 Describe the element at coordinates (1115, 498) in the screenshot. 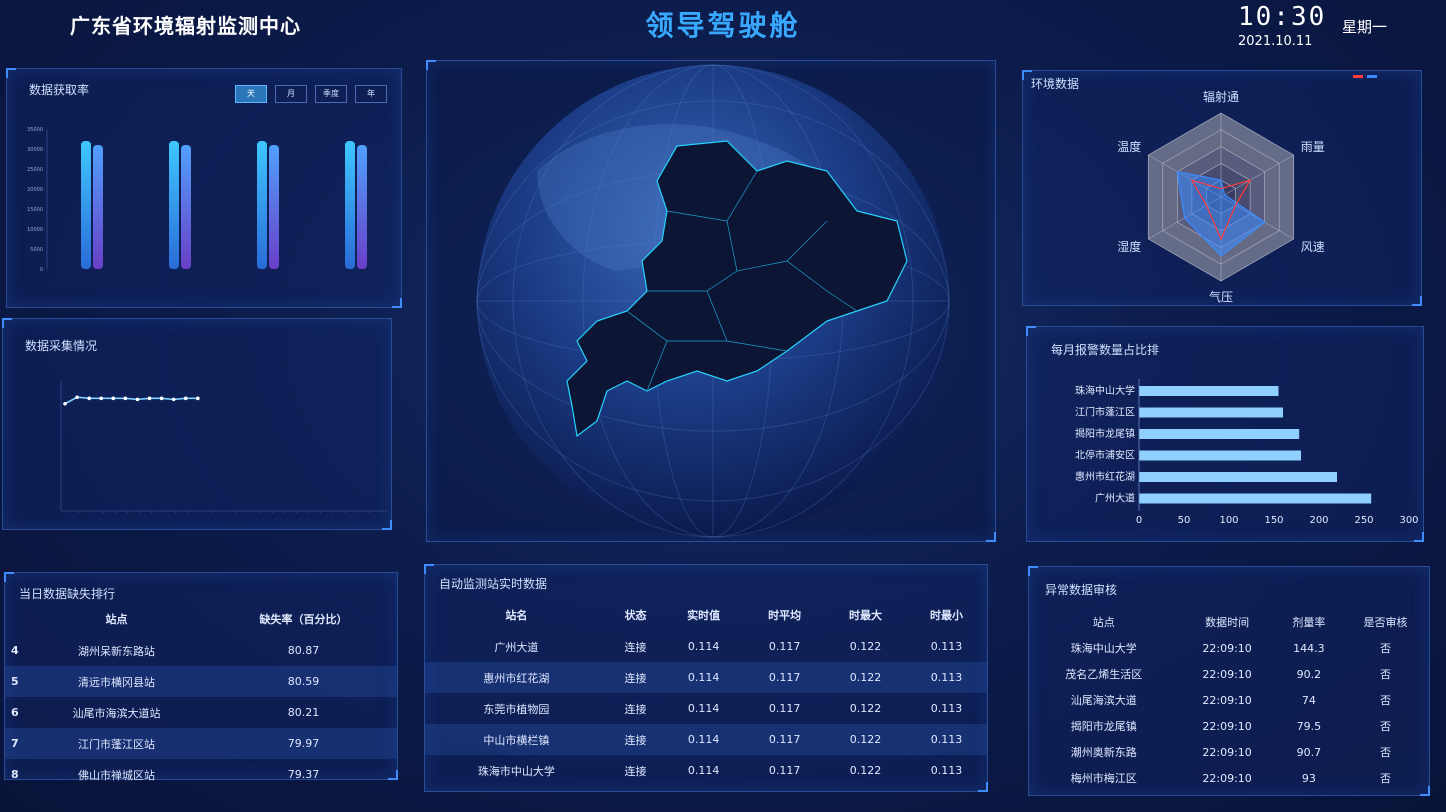

I see `category-label: 广州大道` at that location.